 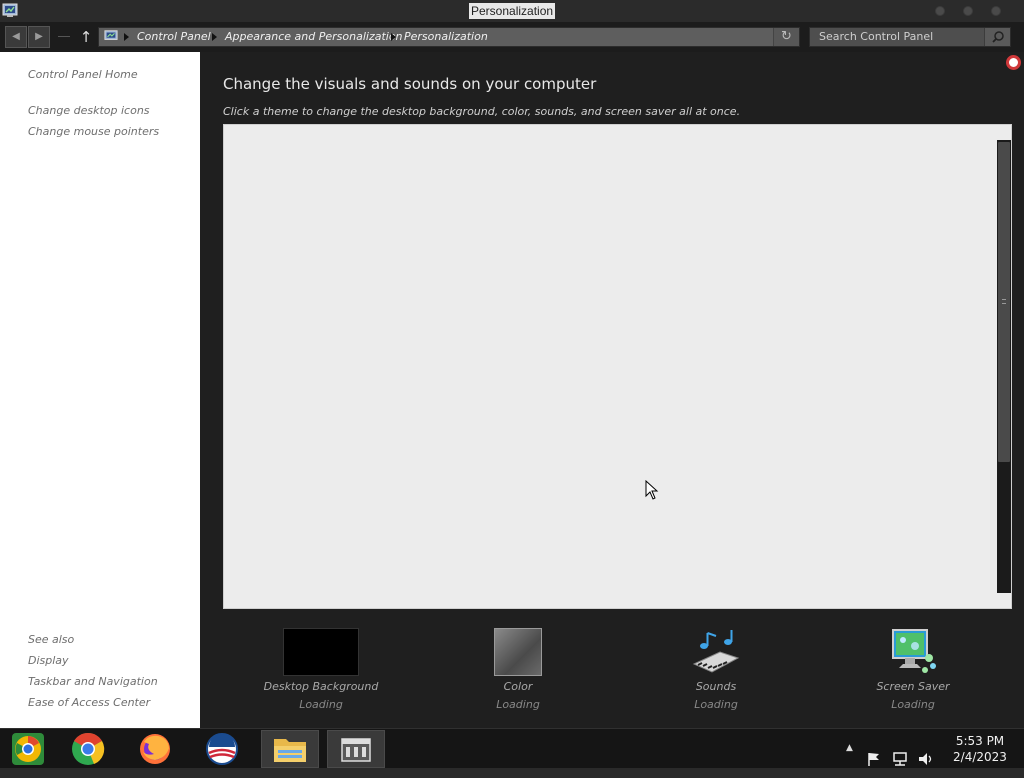 What do you see at coordinates (874, 759) in the screenshot?
I see `action-center-flag-icon` at bounding box center [874, 759].